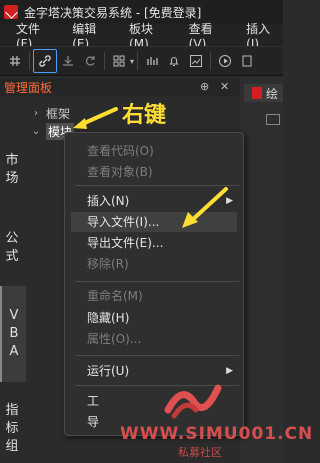  Describe the element at coordinates (36, 113) in the screenshot. I see `chevron-right-icon: ›` at that location.